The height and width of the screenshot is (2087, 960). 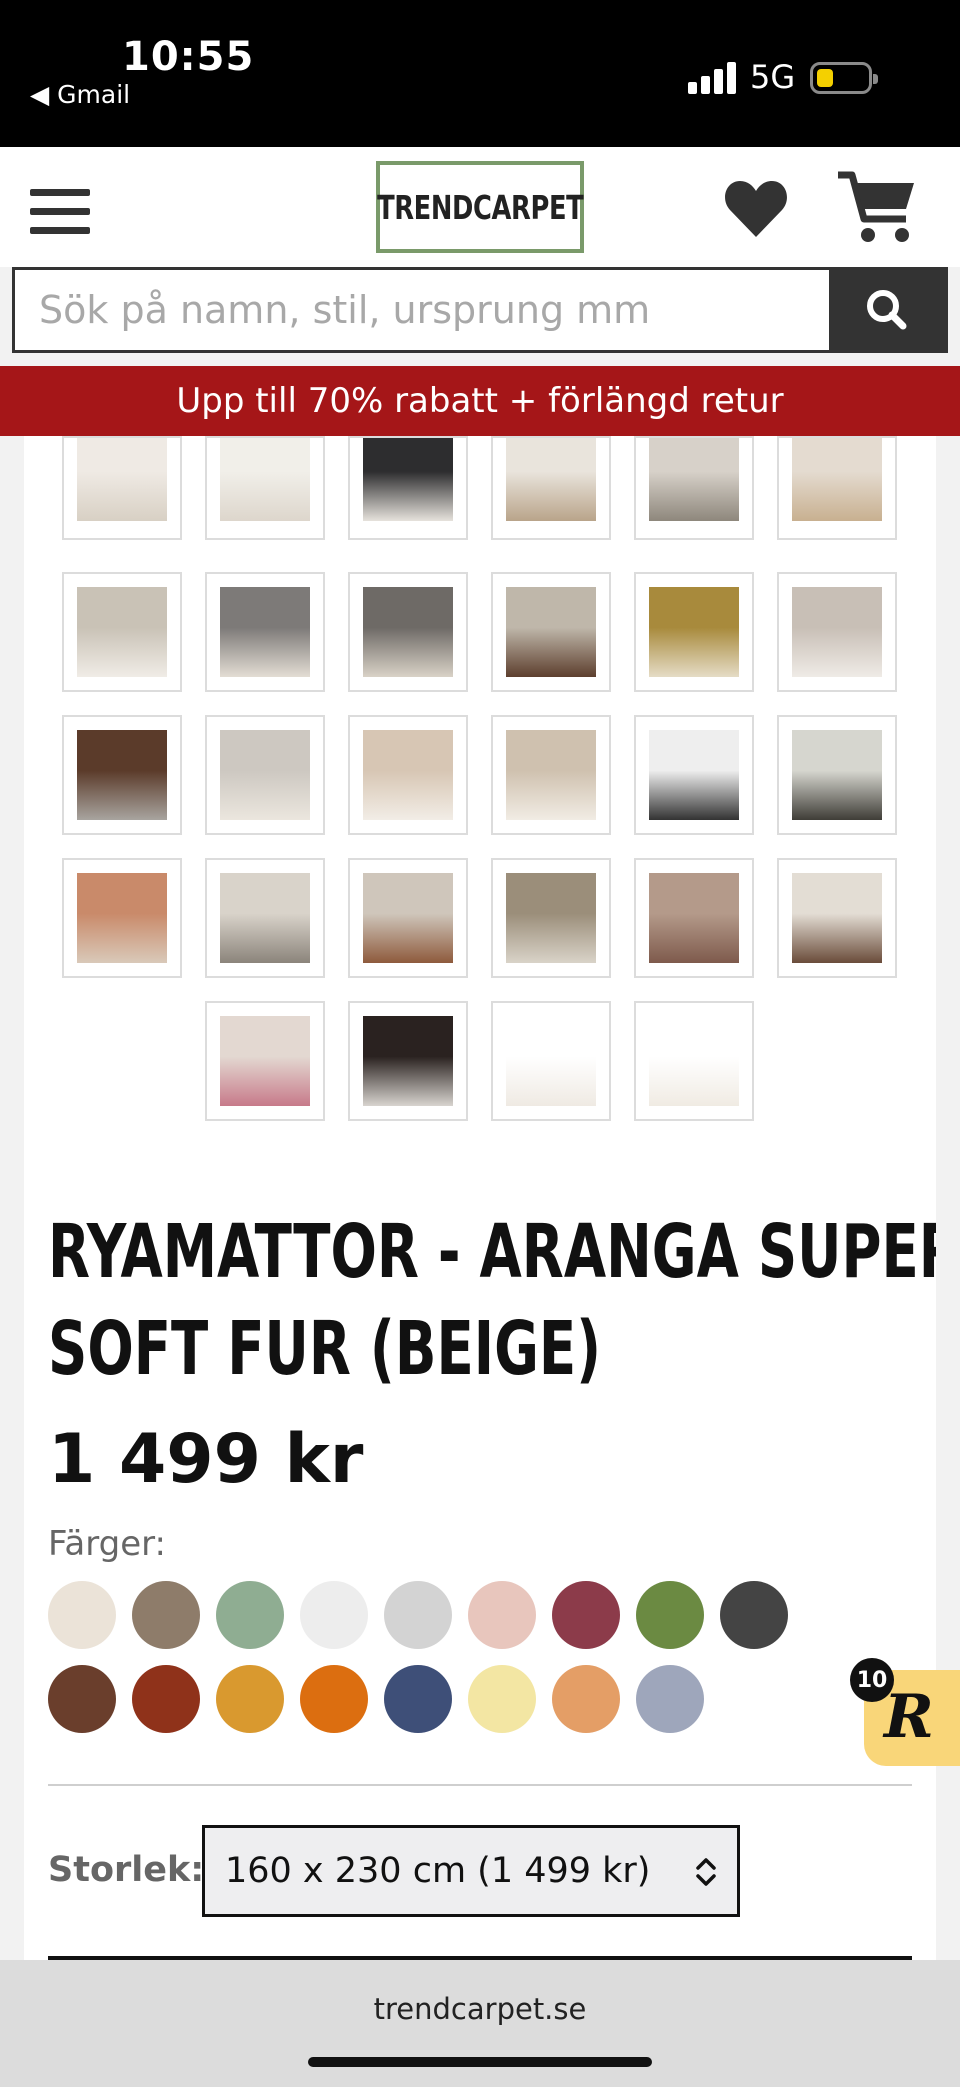 What do you see at coordinates (206, 1459) in the screenshot?
I see `product-price: 1 499 kr` at bounding box center [206, 1459].